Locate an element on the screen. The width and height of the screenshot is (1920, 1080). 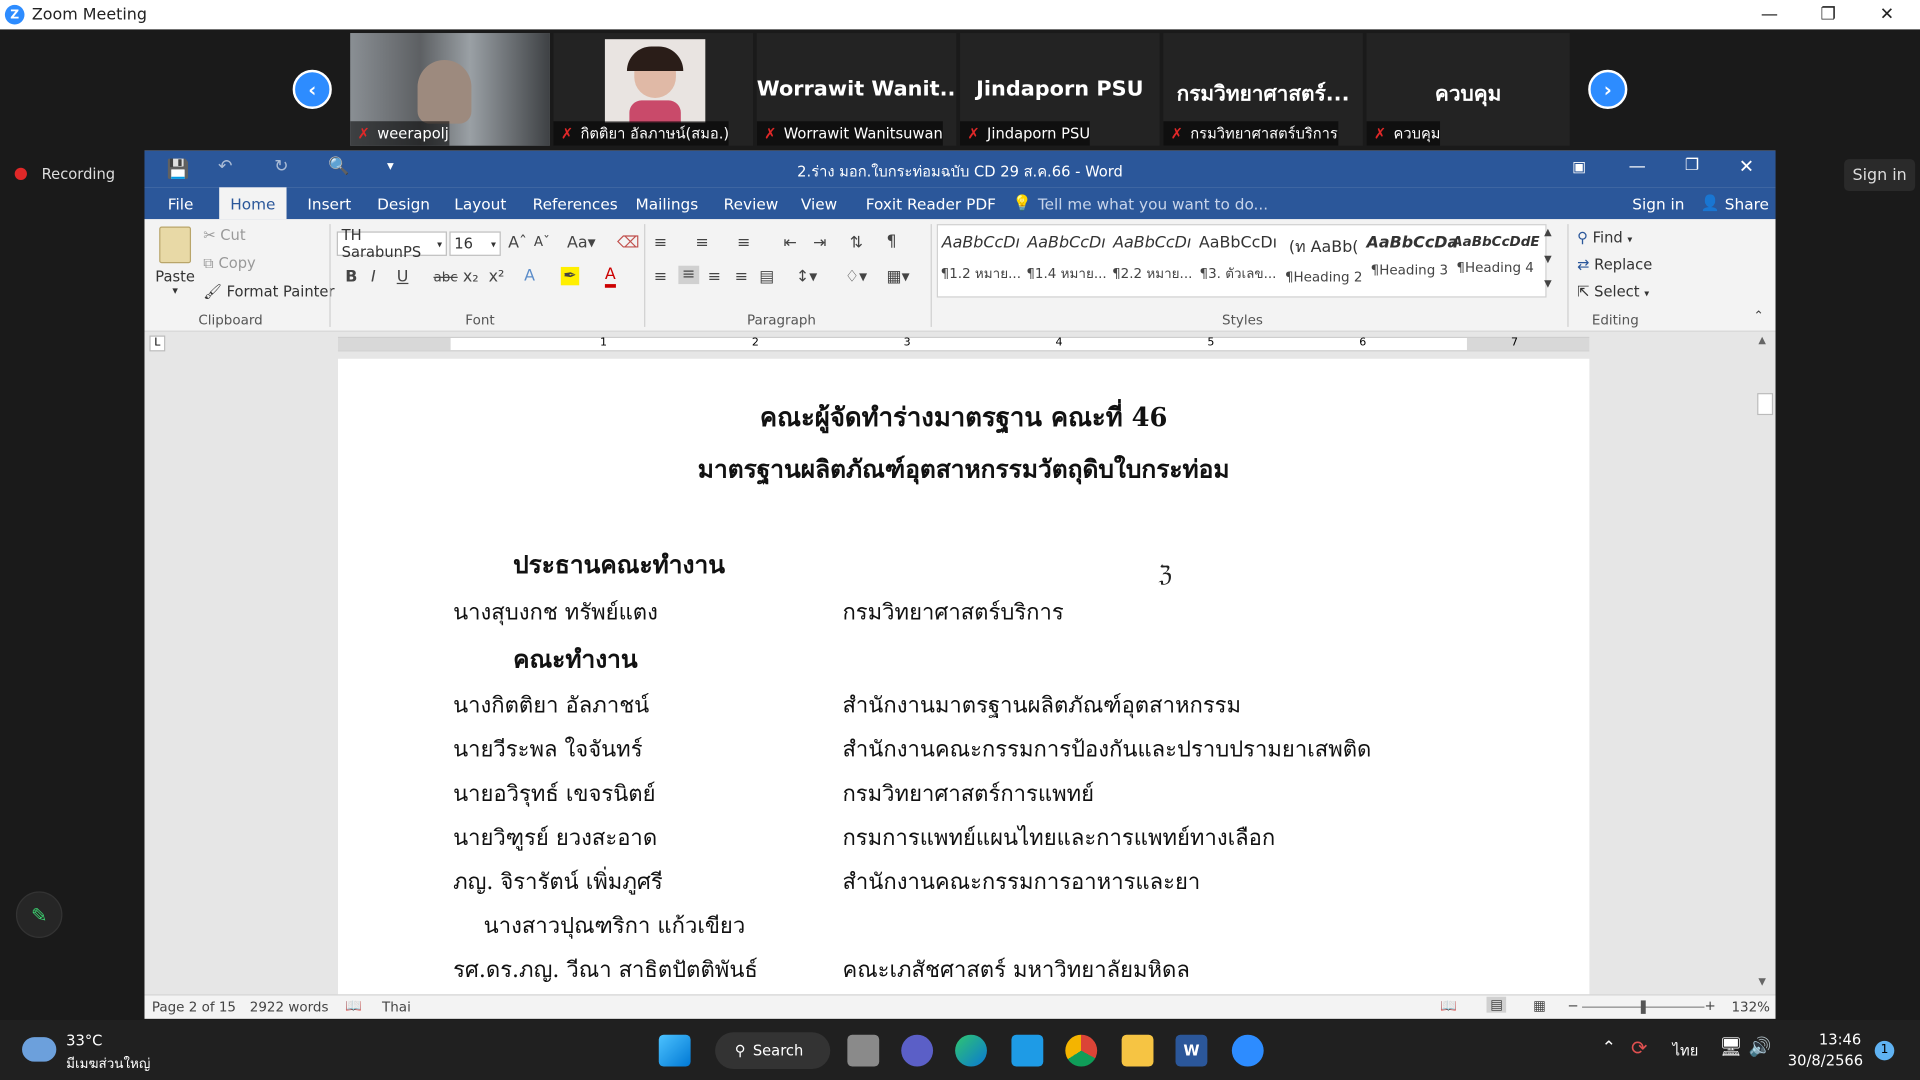
web-layout-icon: ▦ is located at coordinates (1539, 1006).